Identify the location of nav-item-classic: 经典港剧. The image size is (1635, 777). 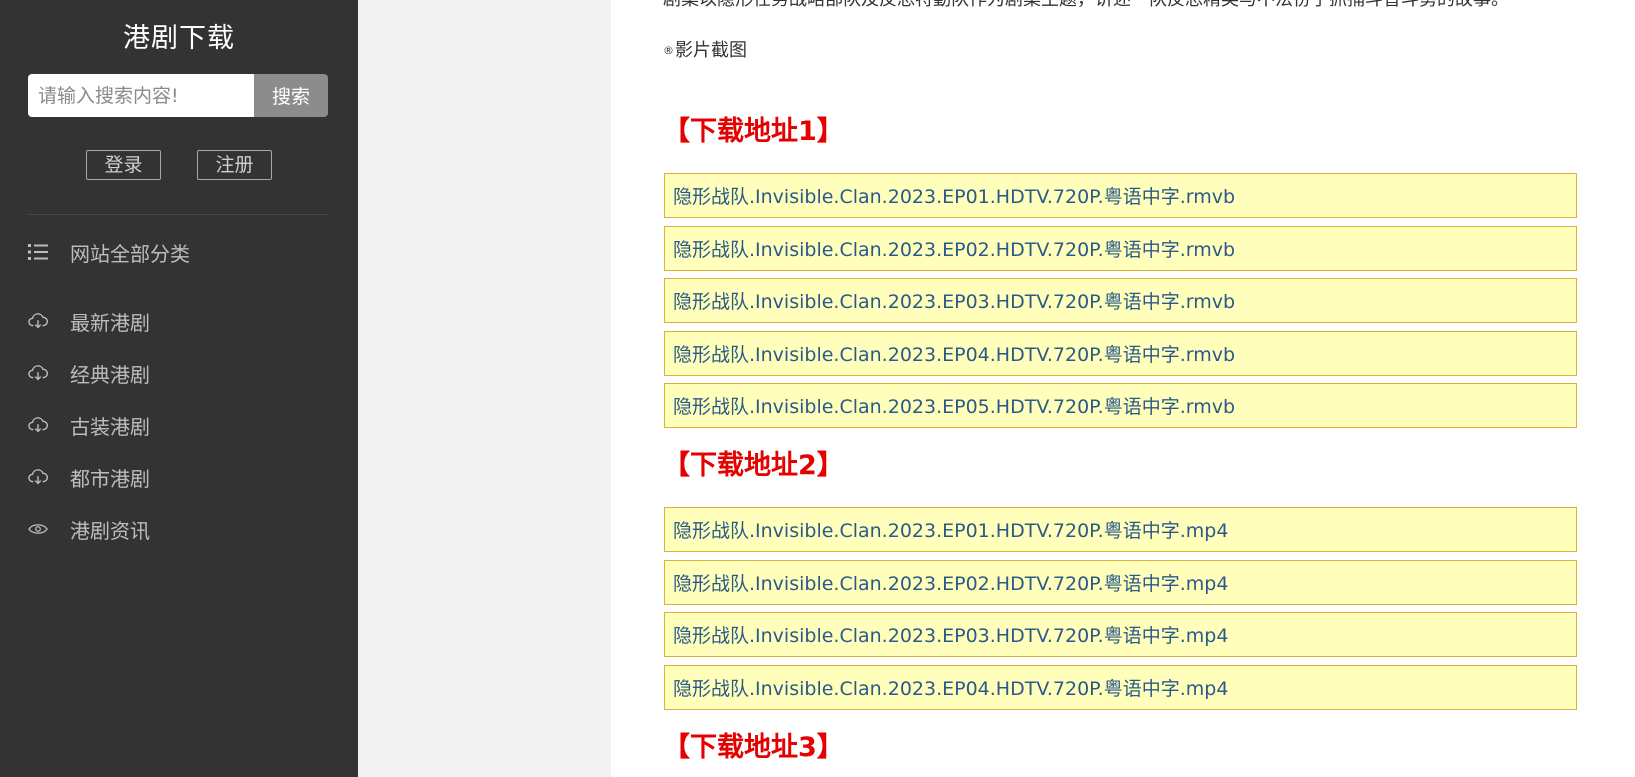
(89, 373).